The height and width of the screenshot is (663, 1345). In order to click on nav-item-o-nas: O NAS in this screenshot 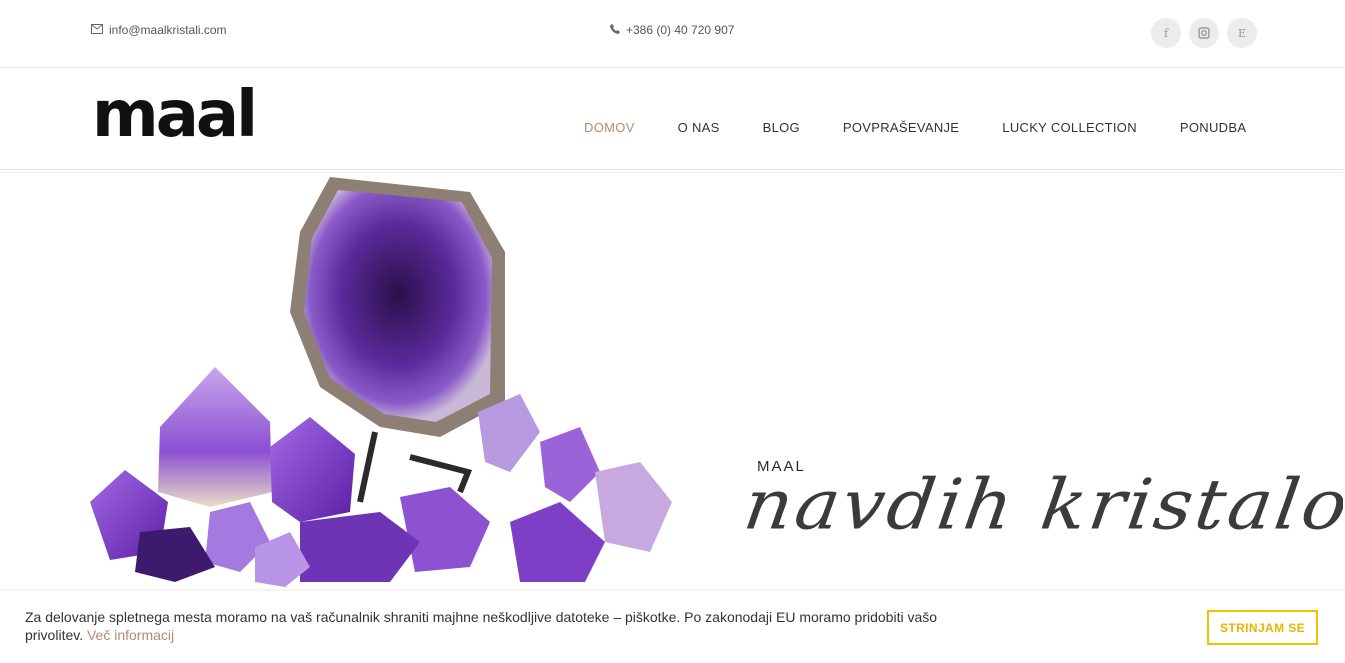, I will do `click(699, 127)`.